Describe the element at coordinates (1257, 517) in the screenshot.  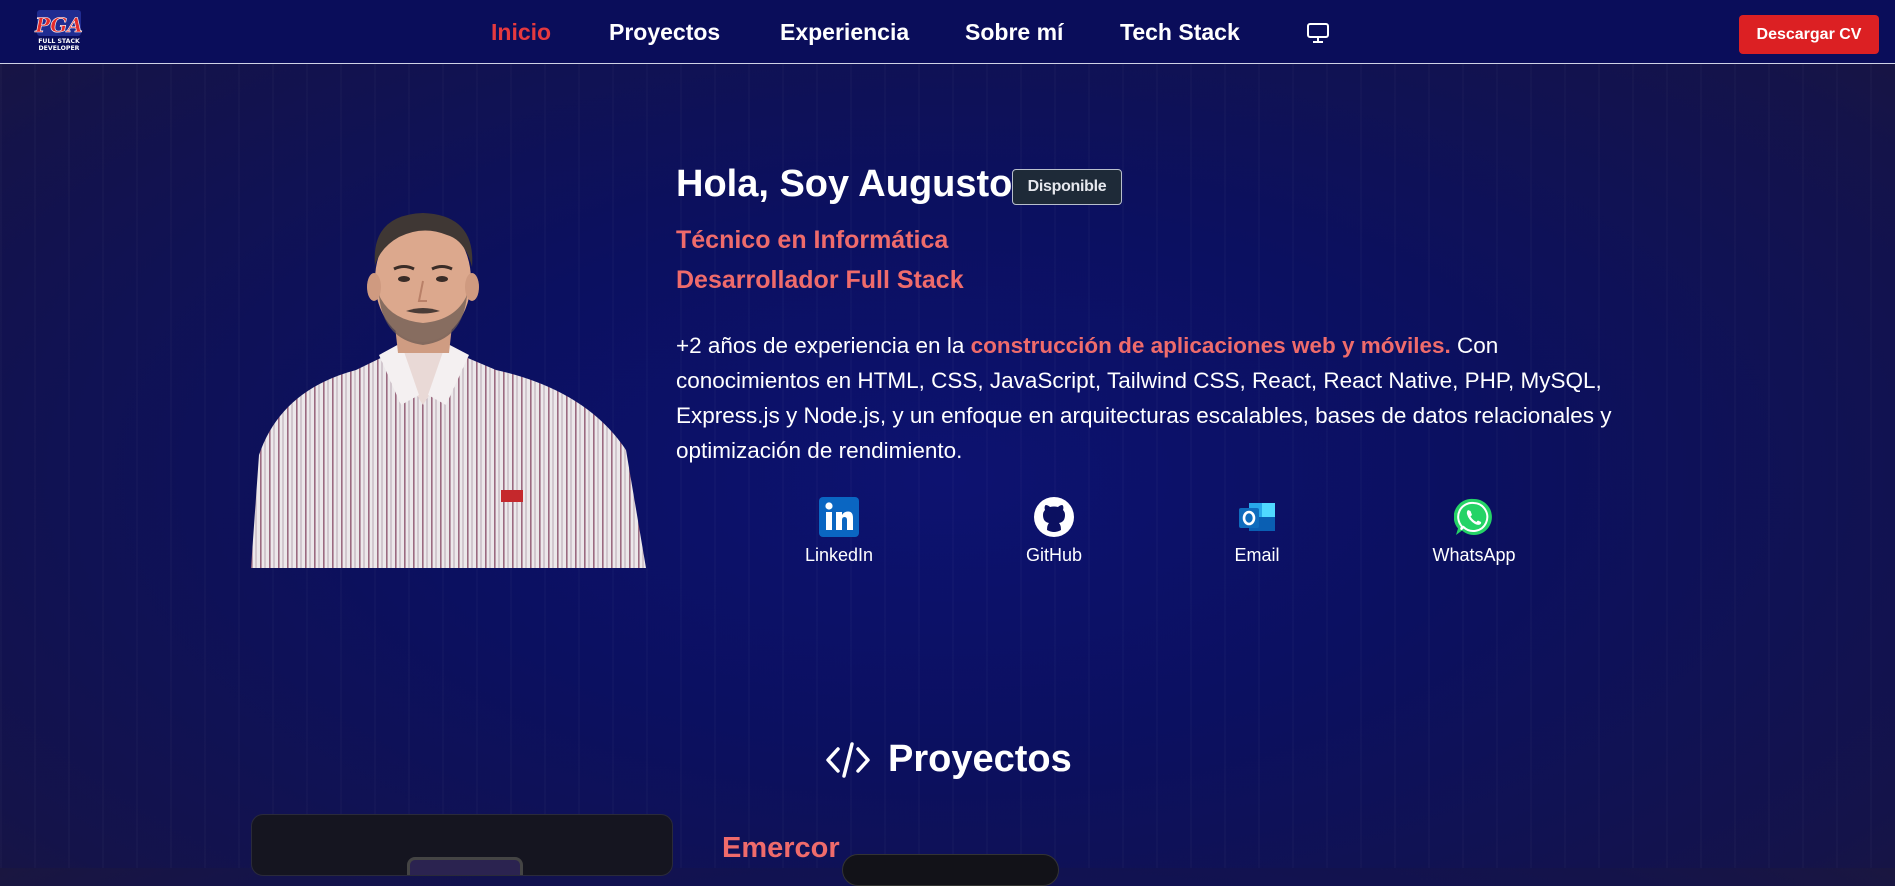
I see `outlook-icon` at that location.